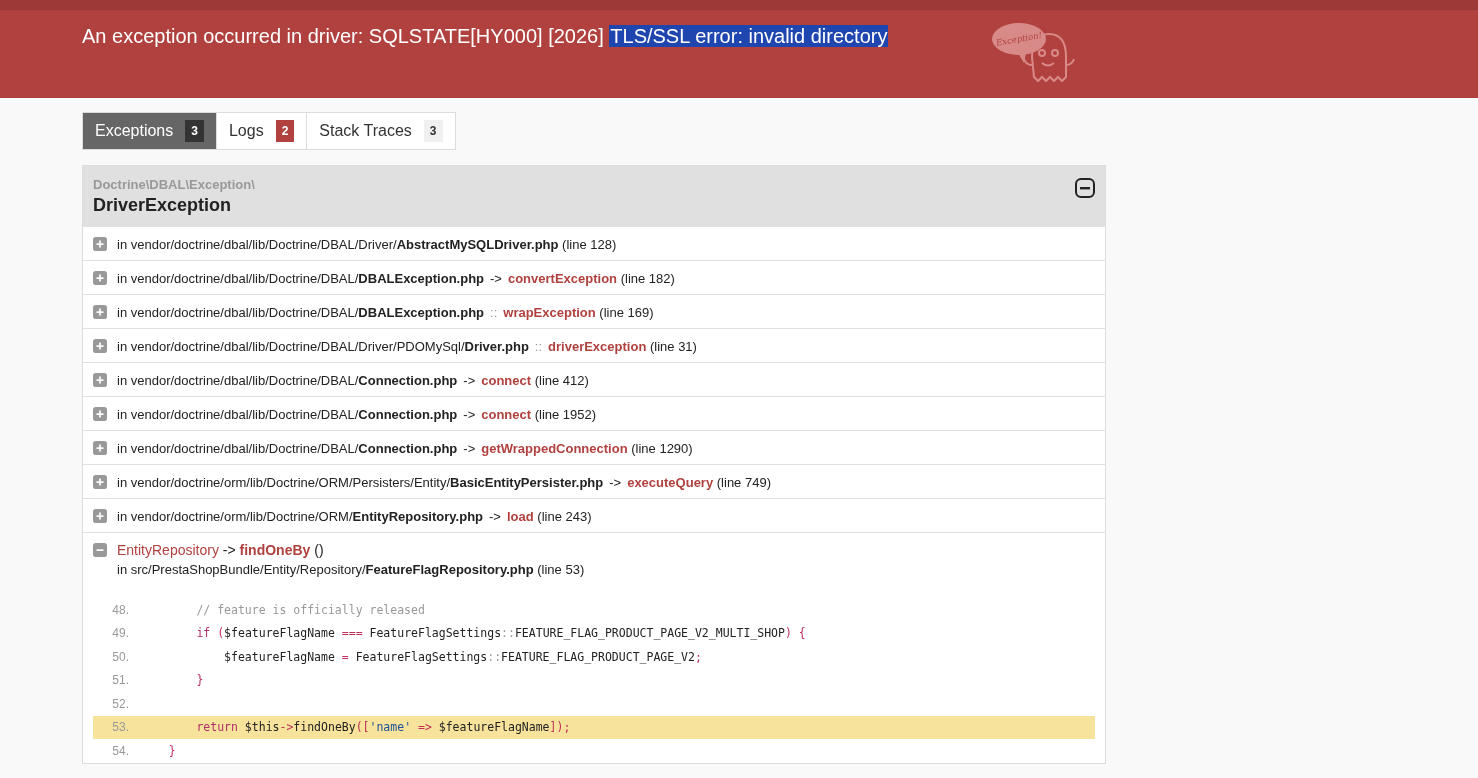  Describe the element at coordinates (1085, 188) in the screenshot. I see `collapse-icon` at that location.